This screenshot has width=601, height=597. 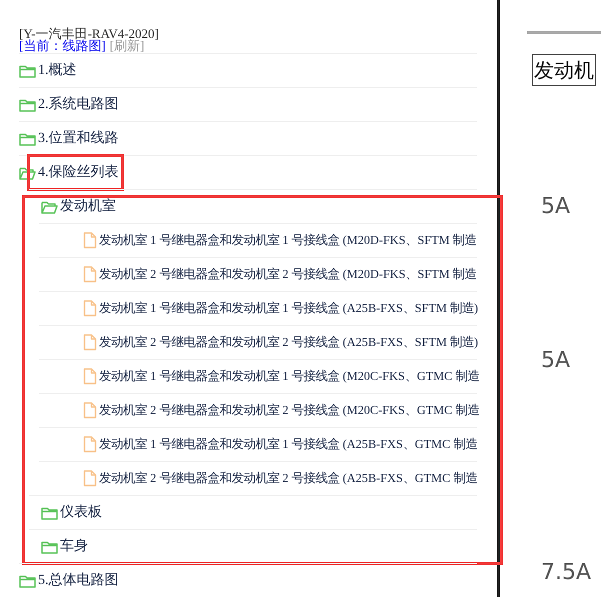 I want to click on tree-item: 仪表板, so click(x=81, y=512).